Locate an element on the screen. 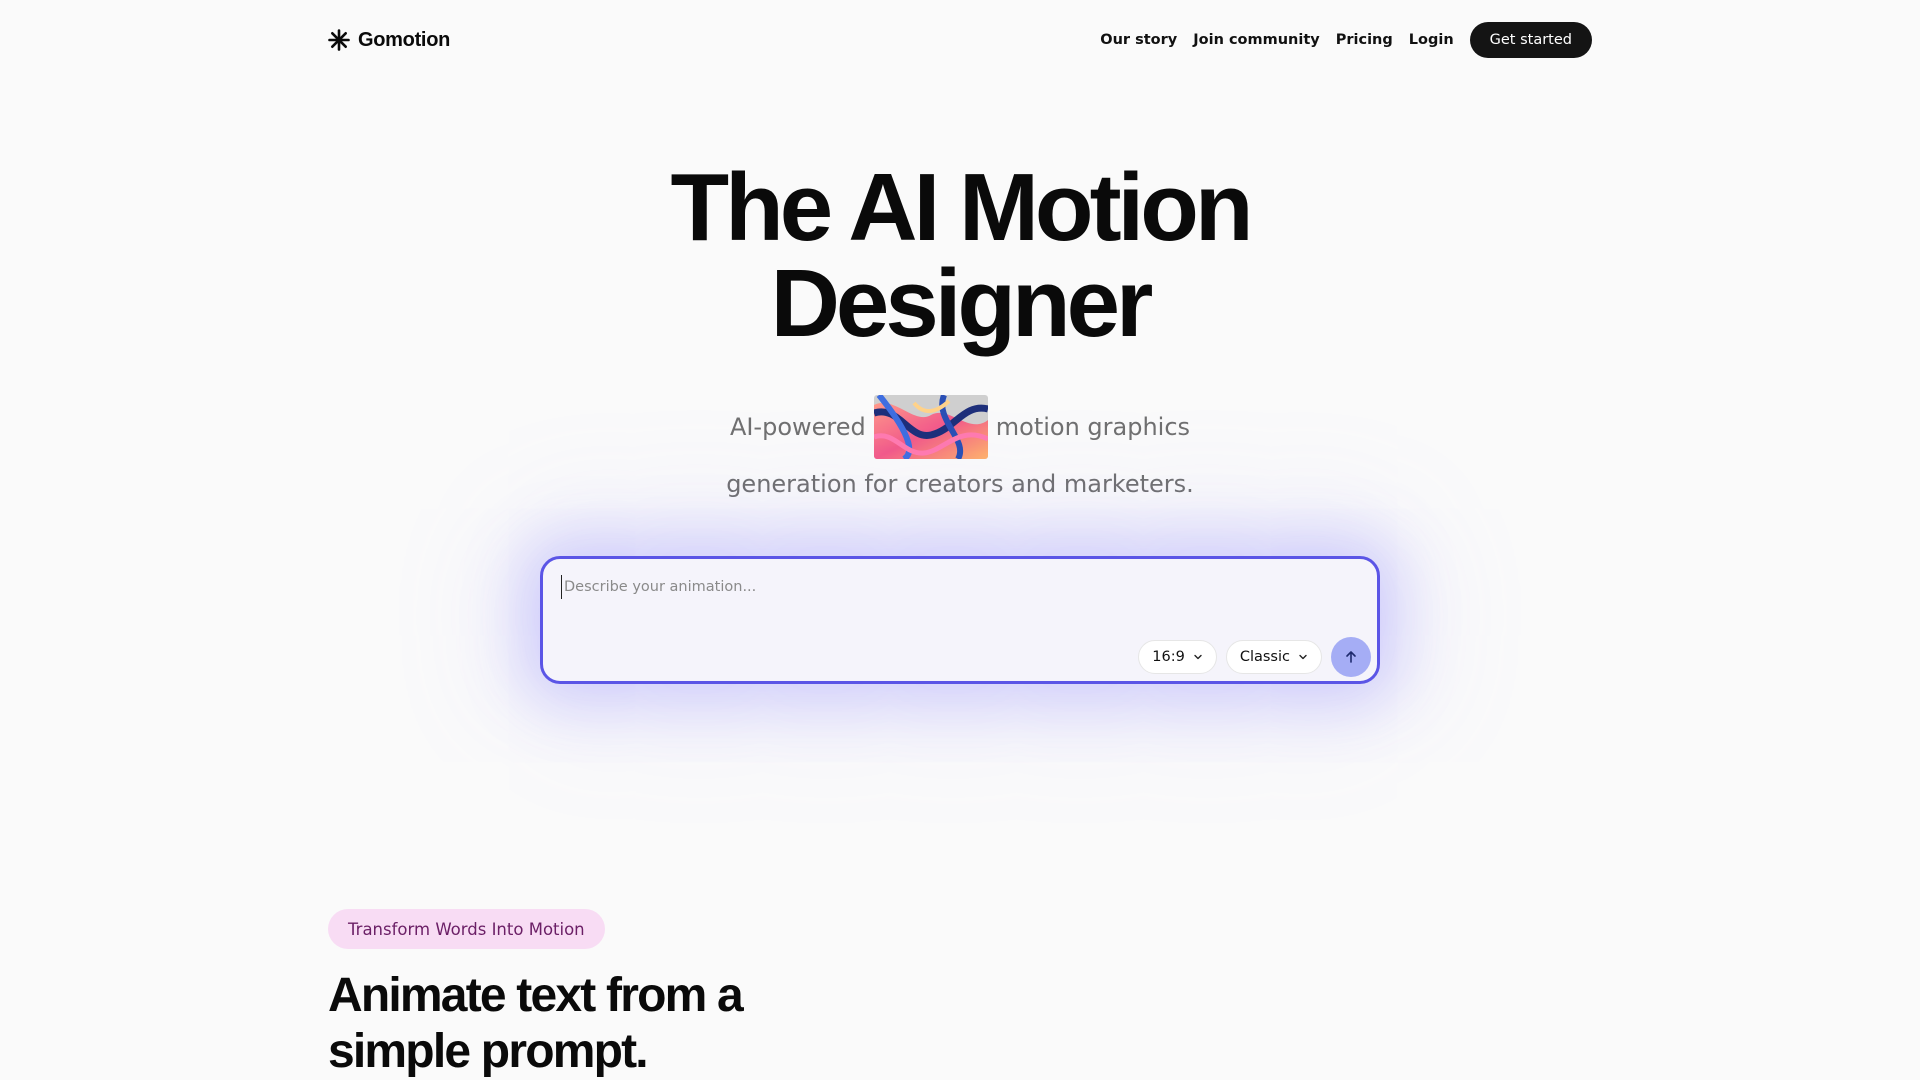 The width and height of the screenshot is (1920, 1080). brand-logo: Gomotion is located at coordinates (389, 40).